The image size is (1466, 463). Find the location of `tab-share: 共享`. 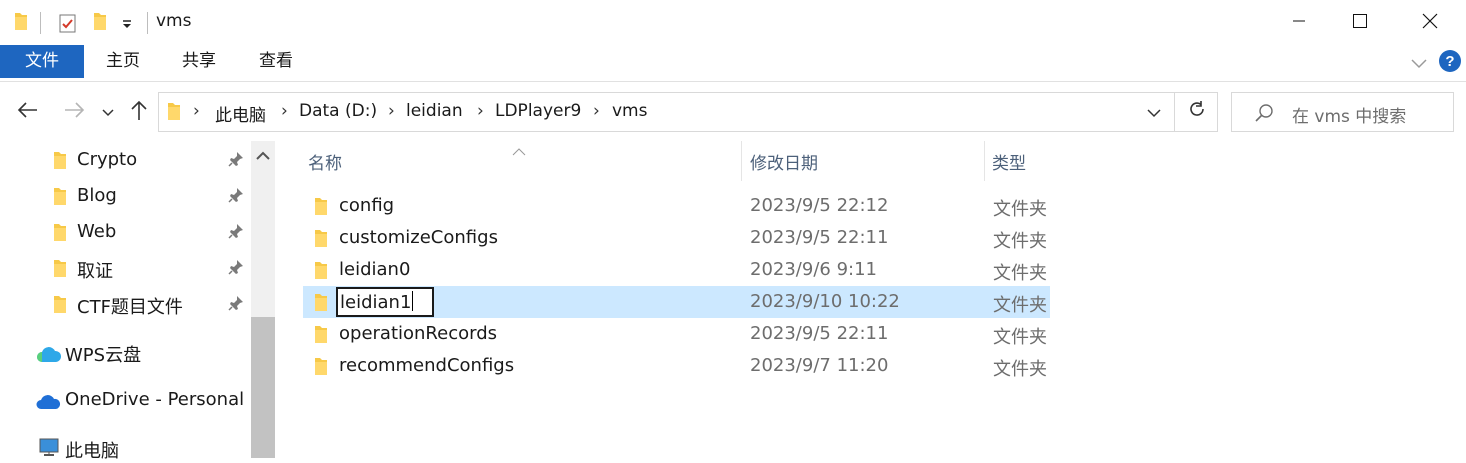

tab-share: 共享 is located at coordinates (199, 61).